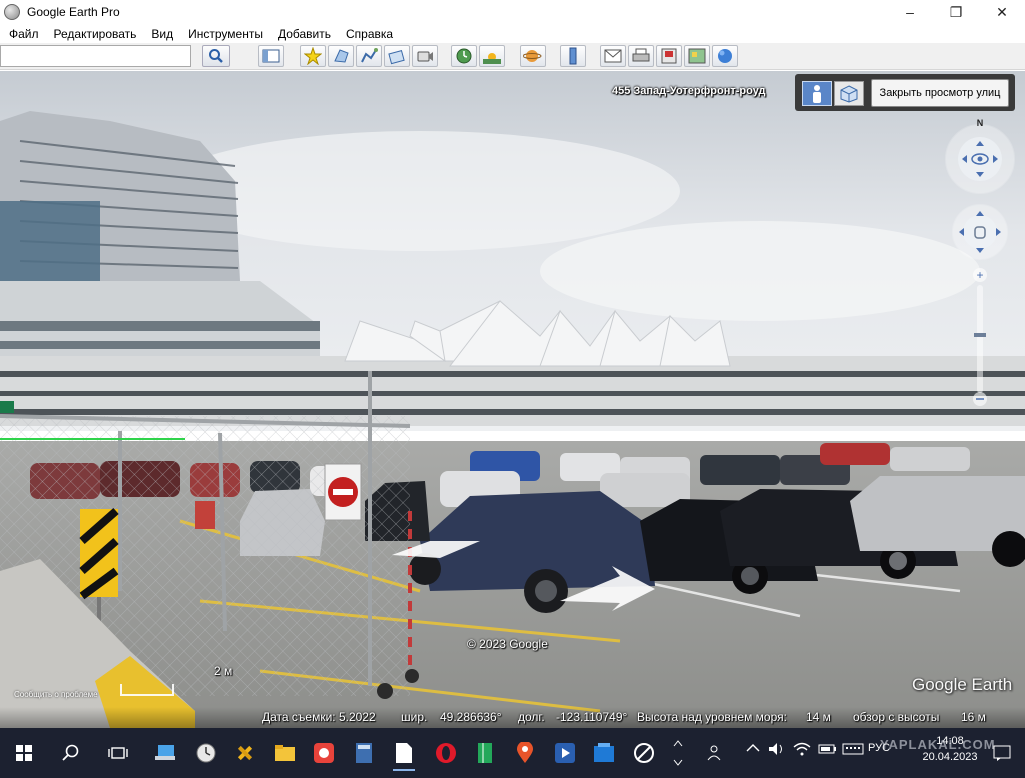 Image resolution: width=1025 pixels, height=778 pixels. I want to click on task-view-button, so click(118, 753).